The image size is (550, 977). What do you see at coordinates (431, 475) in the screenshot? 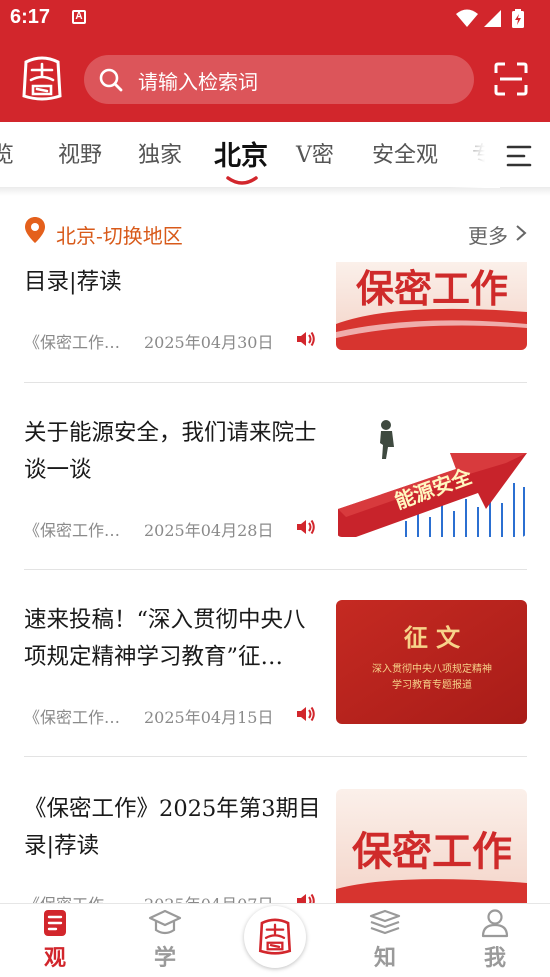
I see `article-thumbnail: 能源安全` at bounding box center [431, 475].